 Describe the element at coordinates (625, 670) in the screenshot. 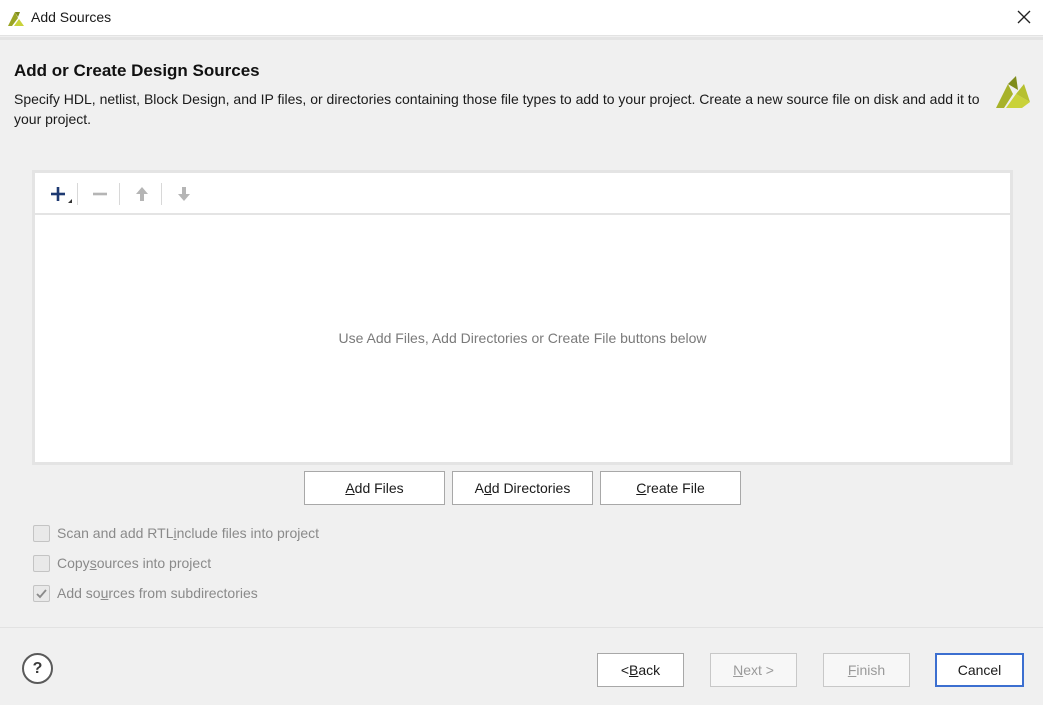

I see `button-label: <` at that location.